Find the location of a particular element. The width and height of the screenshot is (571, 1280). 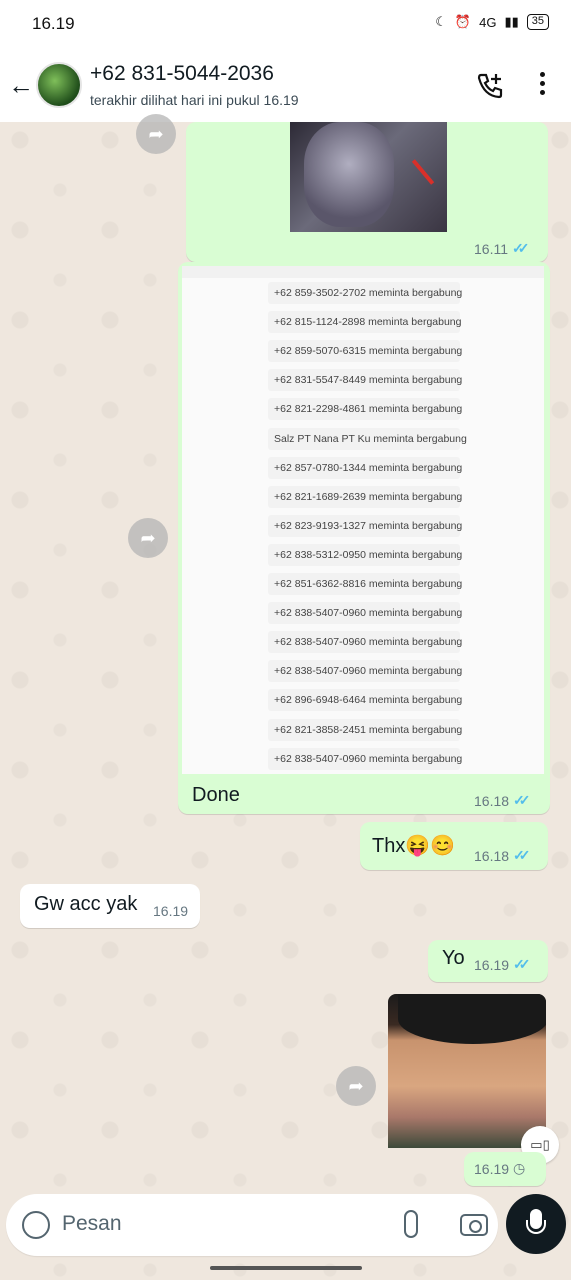

message-video-thumbnail is located at coordinates (467, 1071).